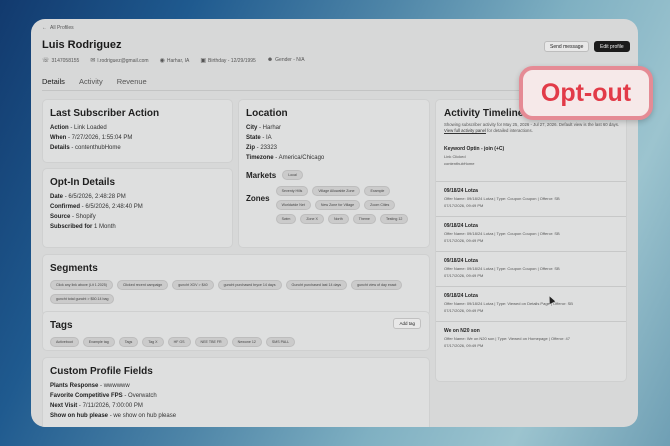 The width and height of the screenshot is (670, 446). What do you see at coordinates (44, 28) in the screenshot?
I see `arrow-left-icon: ←` at bounding box center [44, 28].